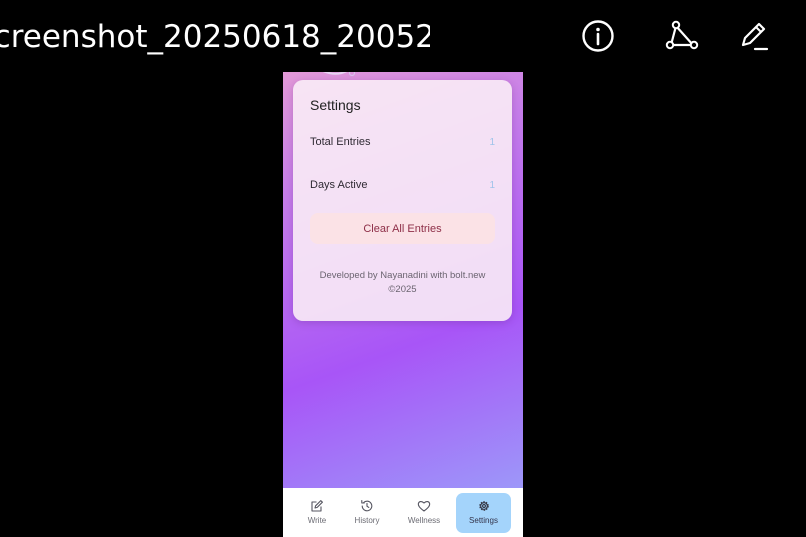 This screenshot has height=537, width=806. What do you see at coordinates (317, 506) in the screenshot?
I see `pencil-square-icon` at bounding box center [317, 506].